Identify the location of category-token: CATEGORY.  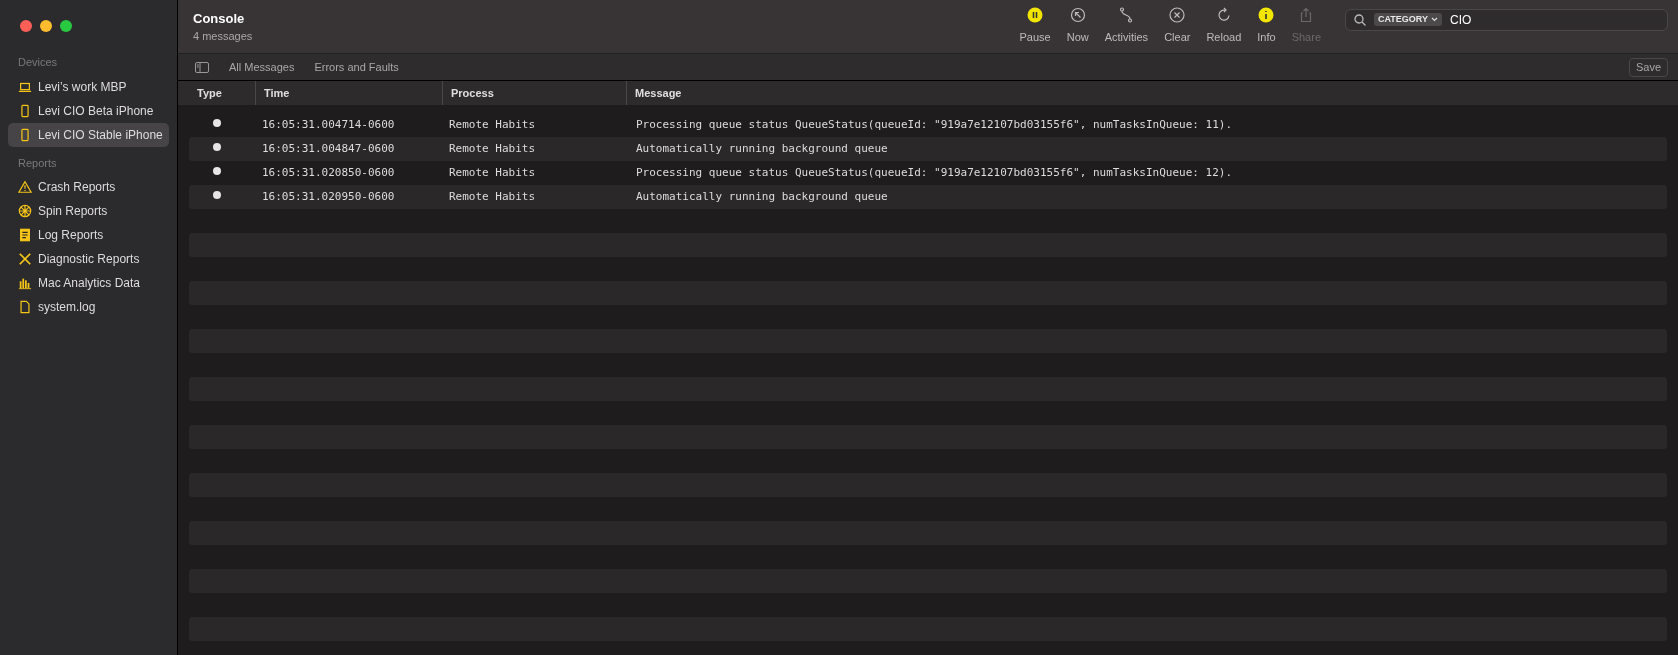
(1408, 19).